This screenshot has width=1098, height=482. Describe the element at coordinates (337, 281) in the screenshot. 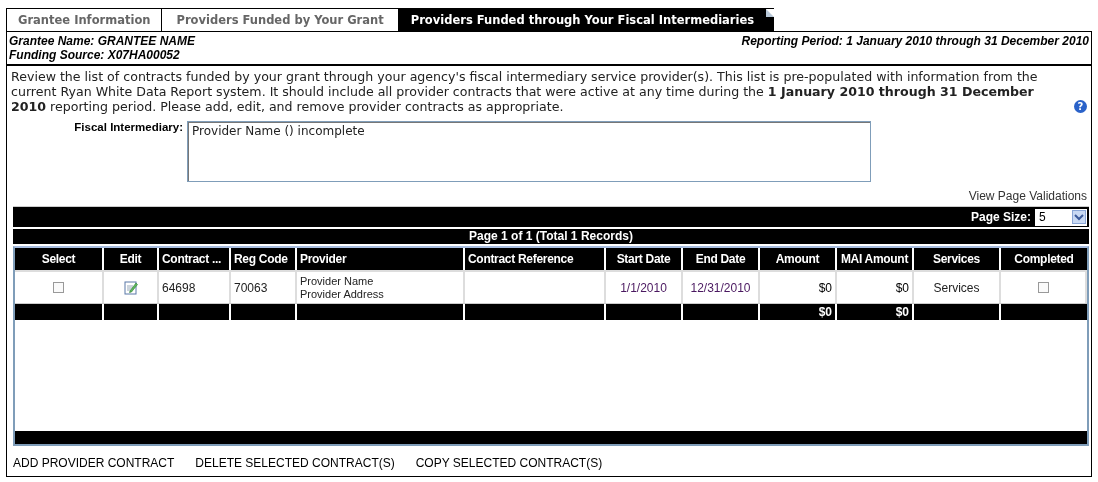

I see `table-cell-text: Provider Name` at that location.